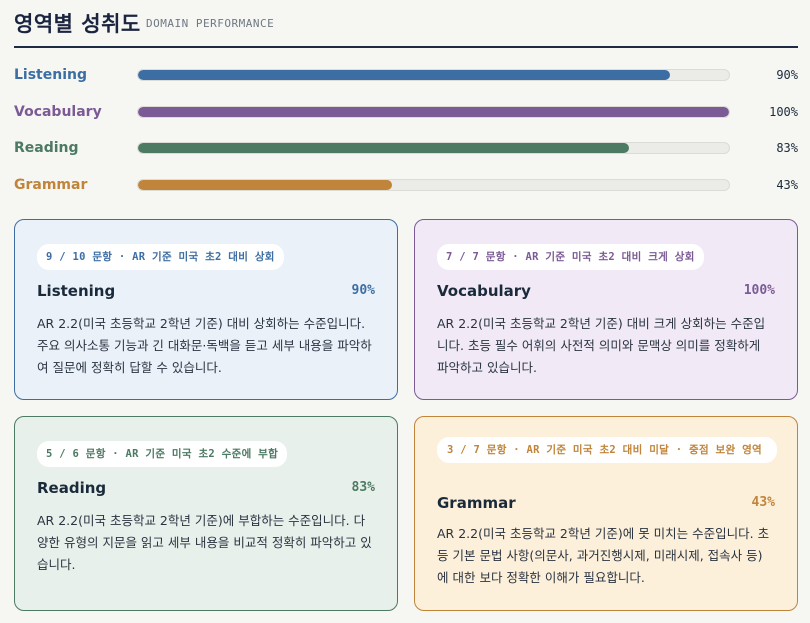  What do you see at coordinates (759, 290) in the screenshot?
I see `card-percent-vocabulary: 100%` at bounding box center [759, 290].